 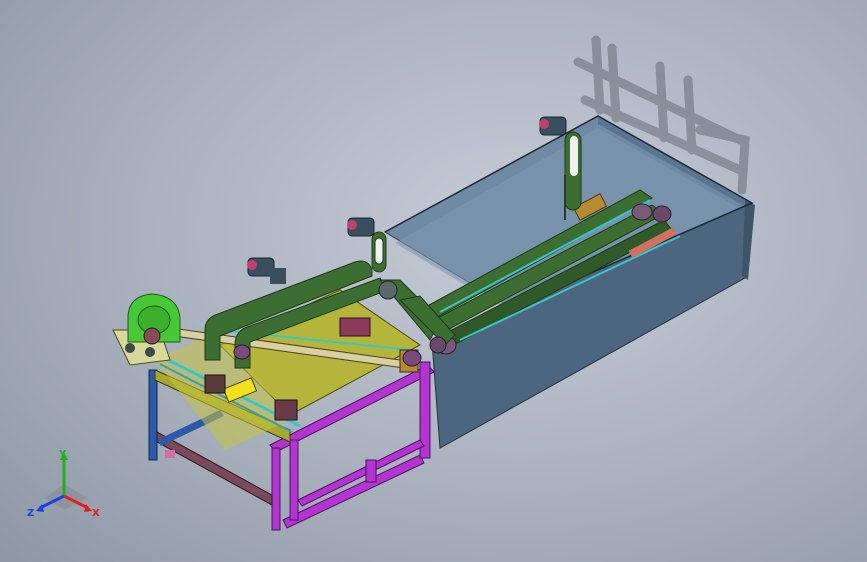 I want to click on triad-y-label: Y, so click(x=62, y=454).